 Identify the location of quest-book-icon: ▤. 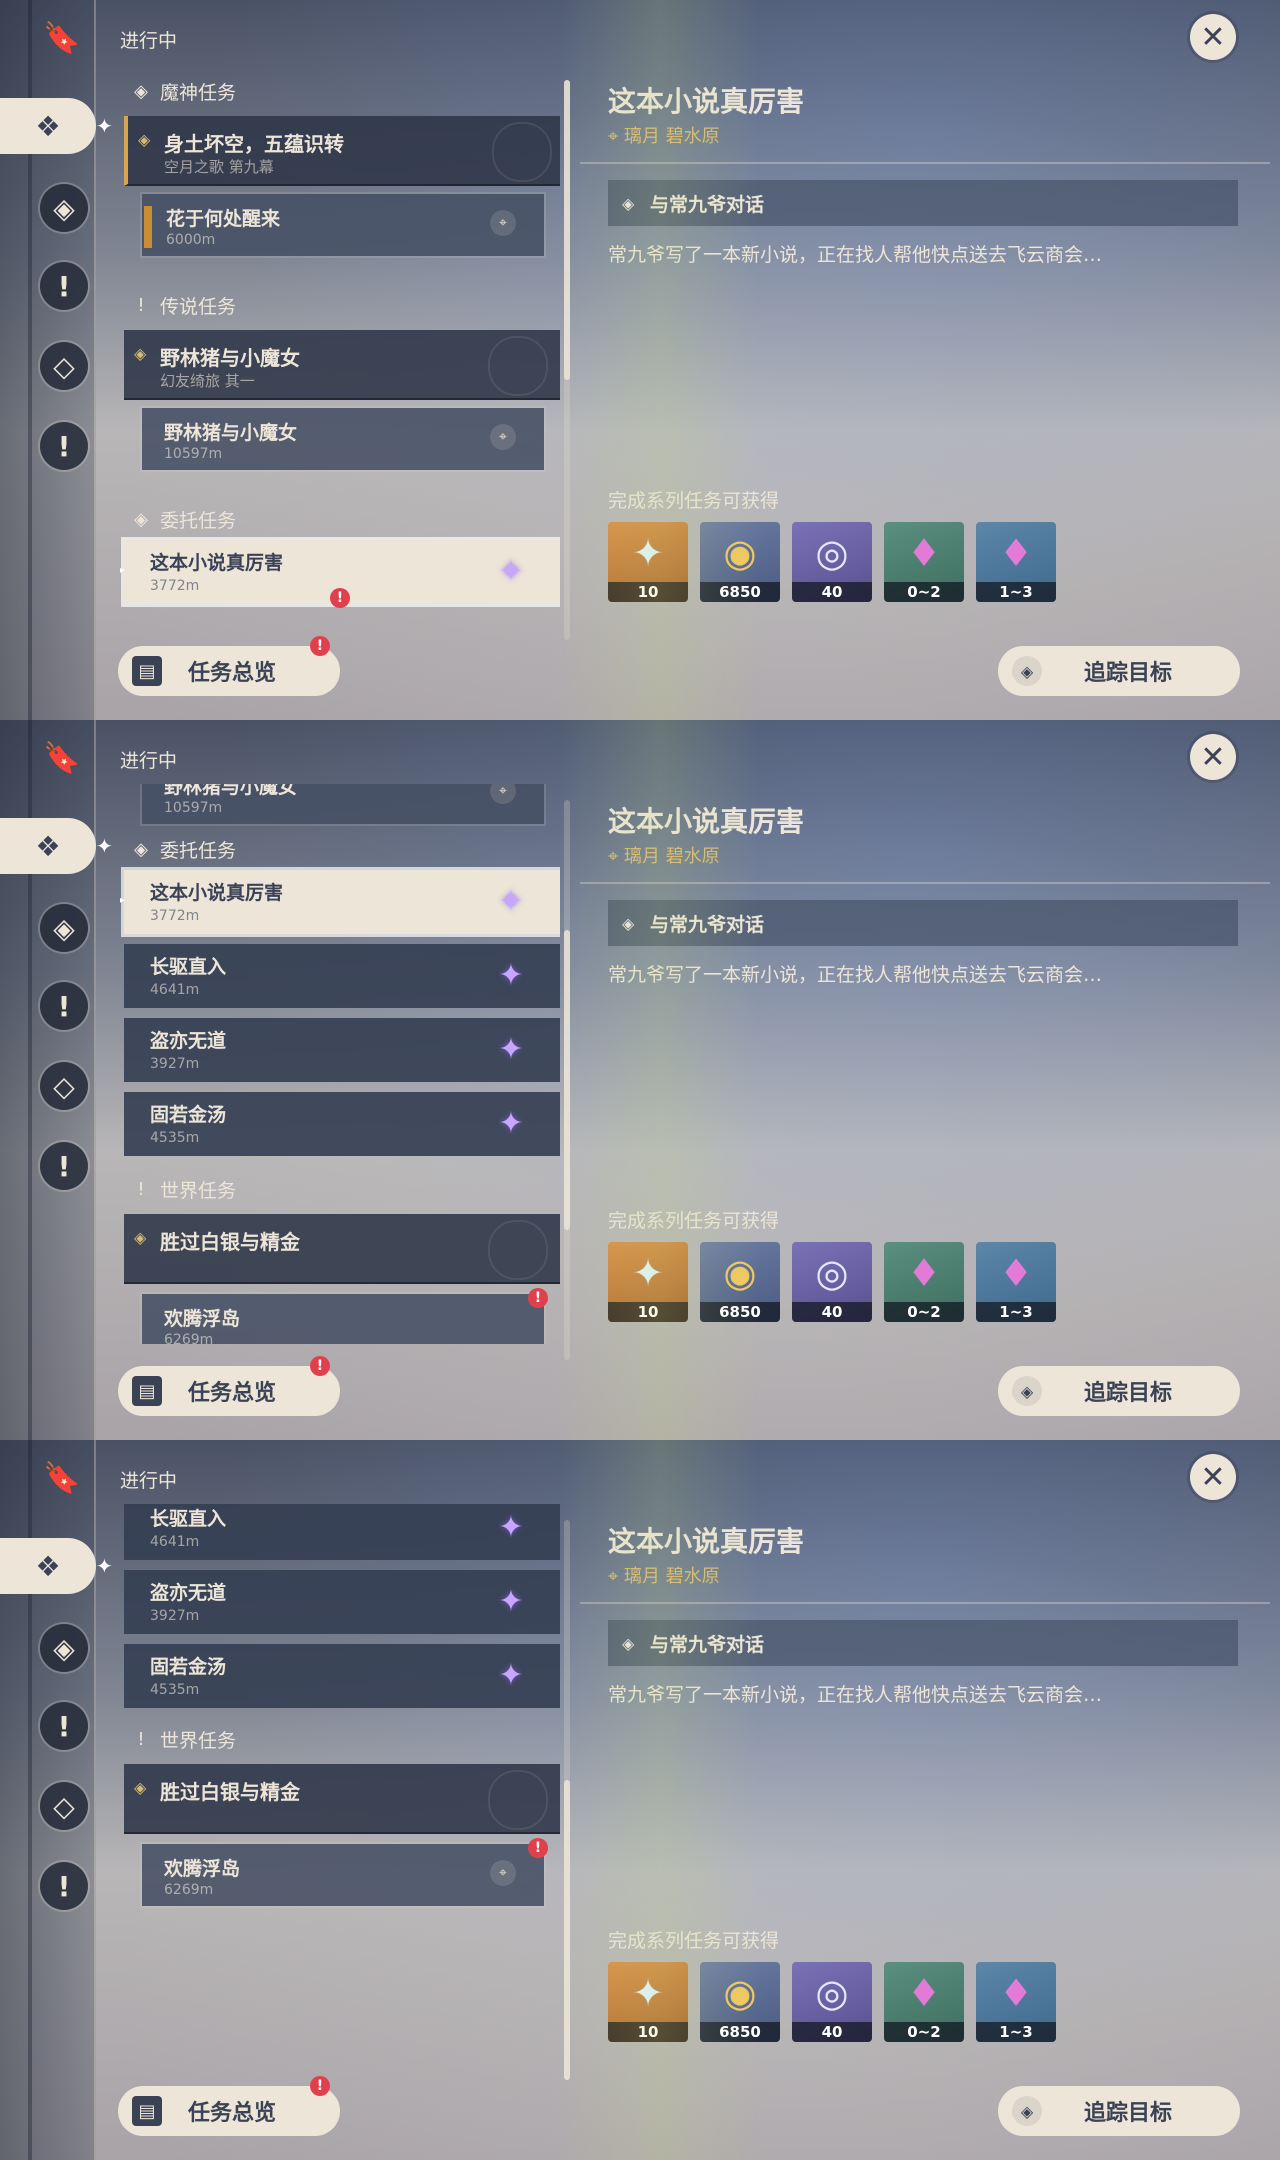
(147, 1391).